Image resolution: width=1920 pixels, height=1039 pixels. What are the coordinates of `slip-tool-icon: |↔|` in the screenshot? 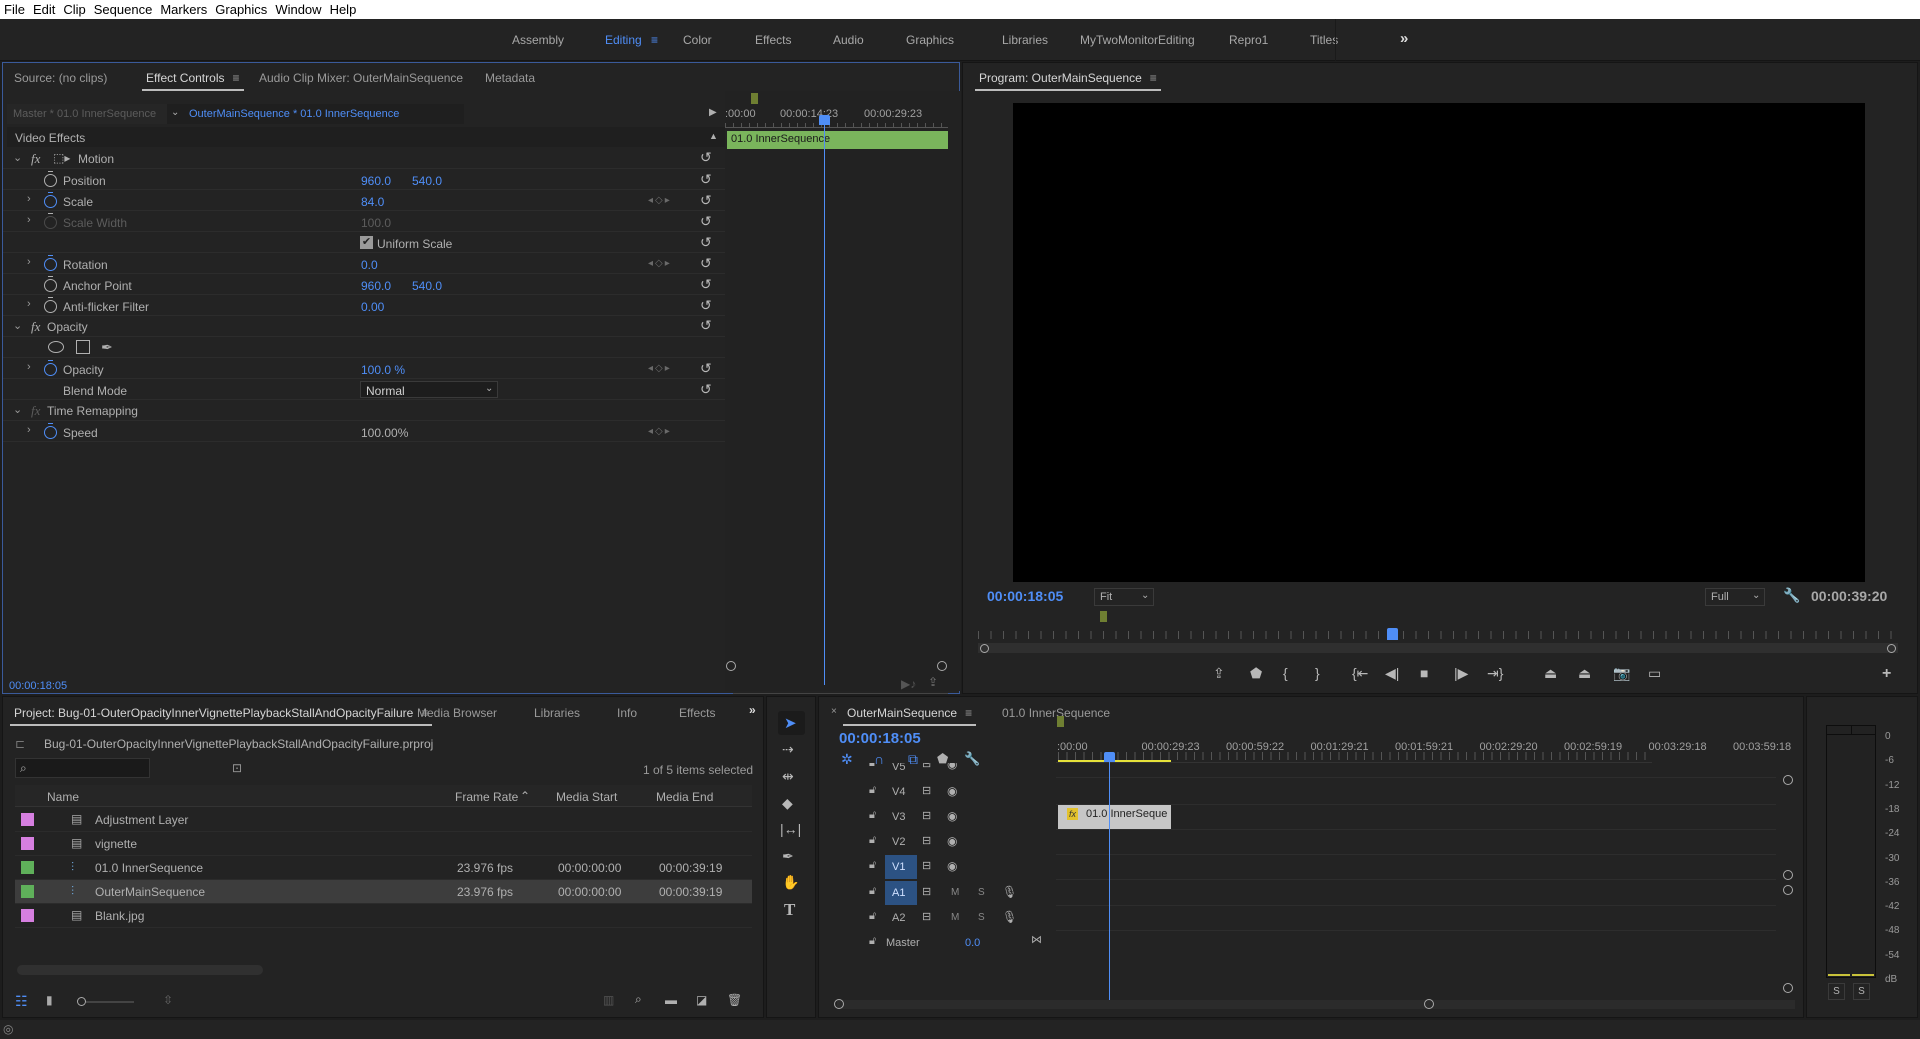 It's located at (790, 829).